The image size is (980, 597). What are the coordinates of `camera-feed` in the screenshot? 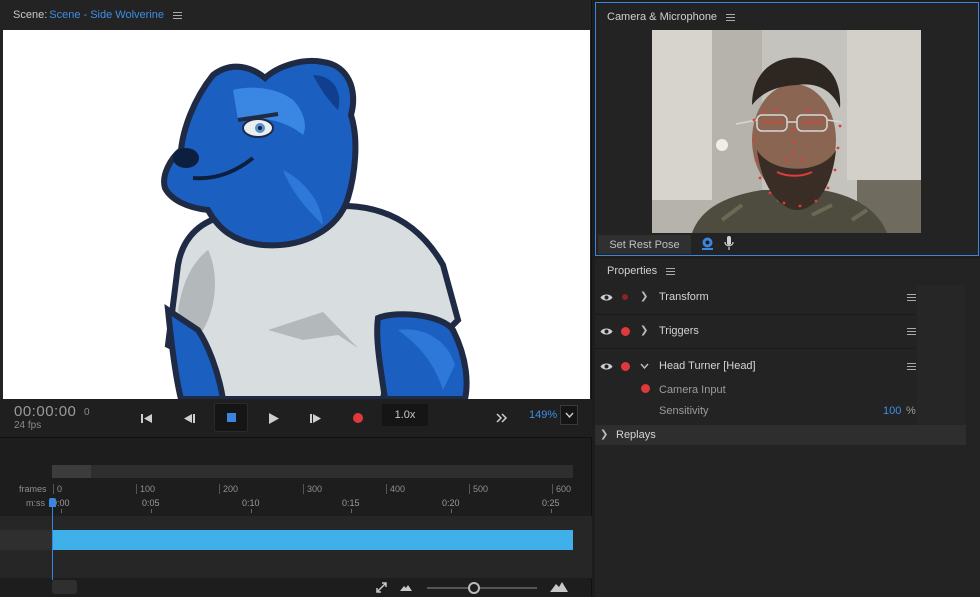 It's located at (786, 131).